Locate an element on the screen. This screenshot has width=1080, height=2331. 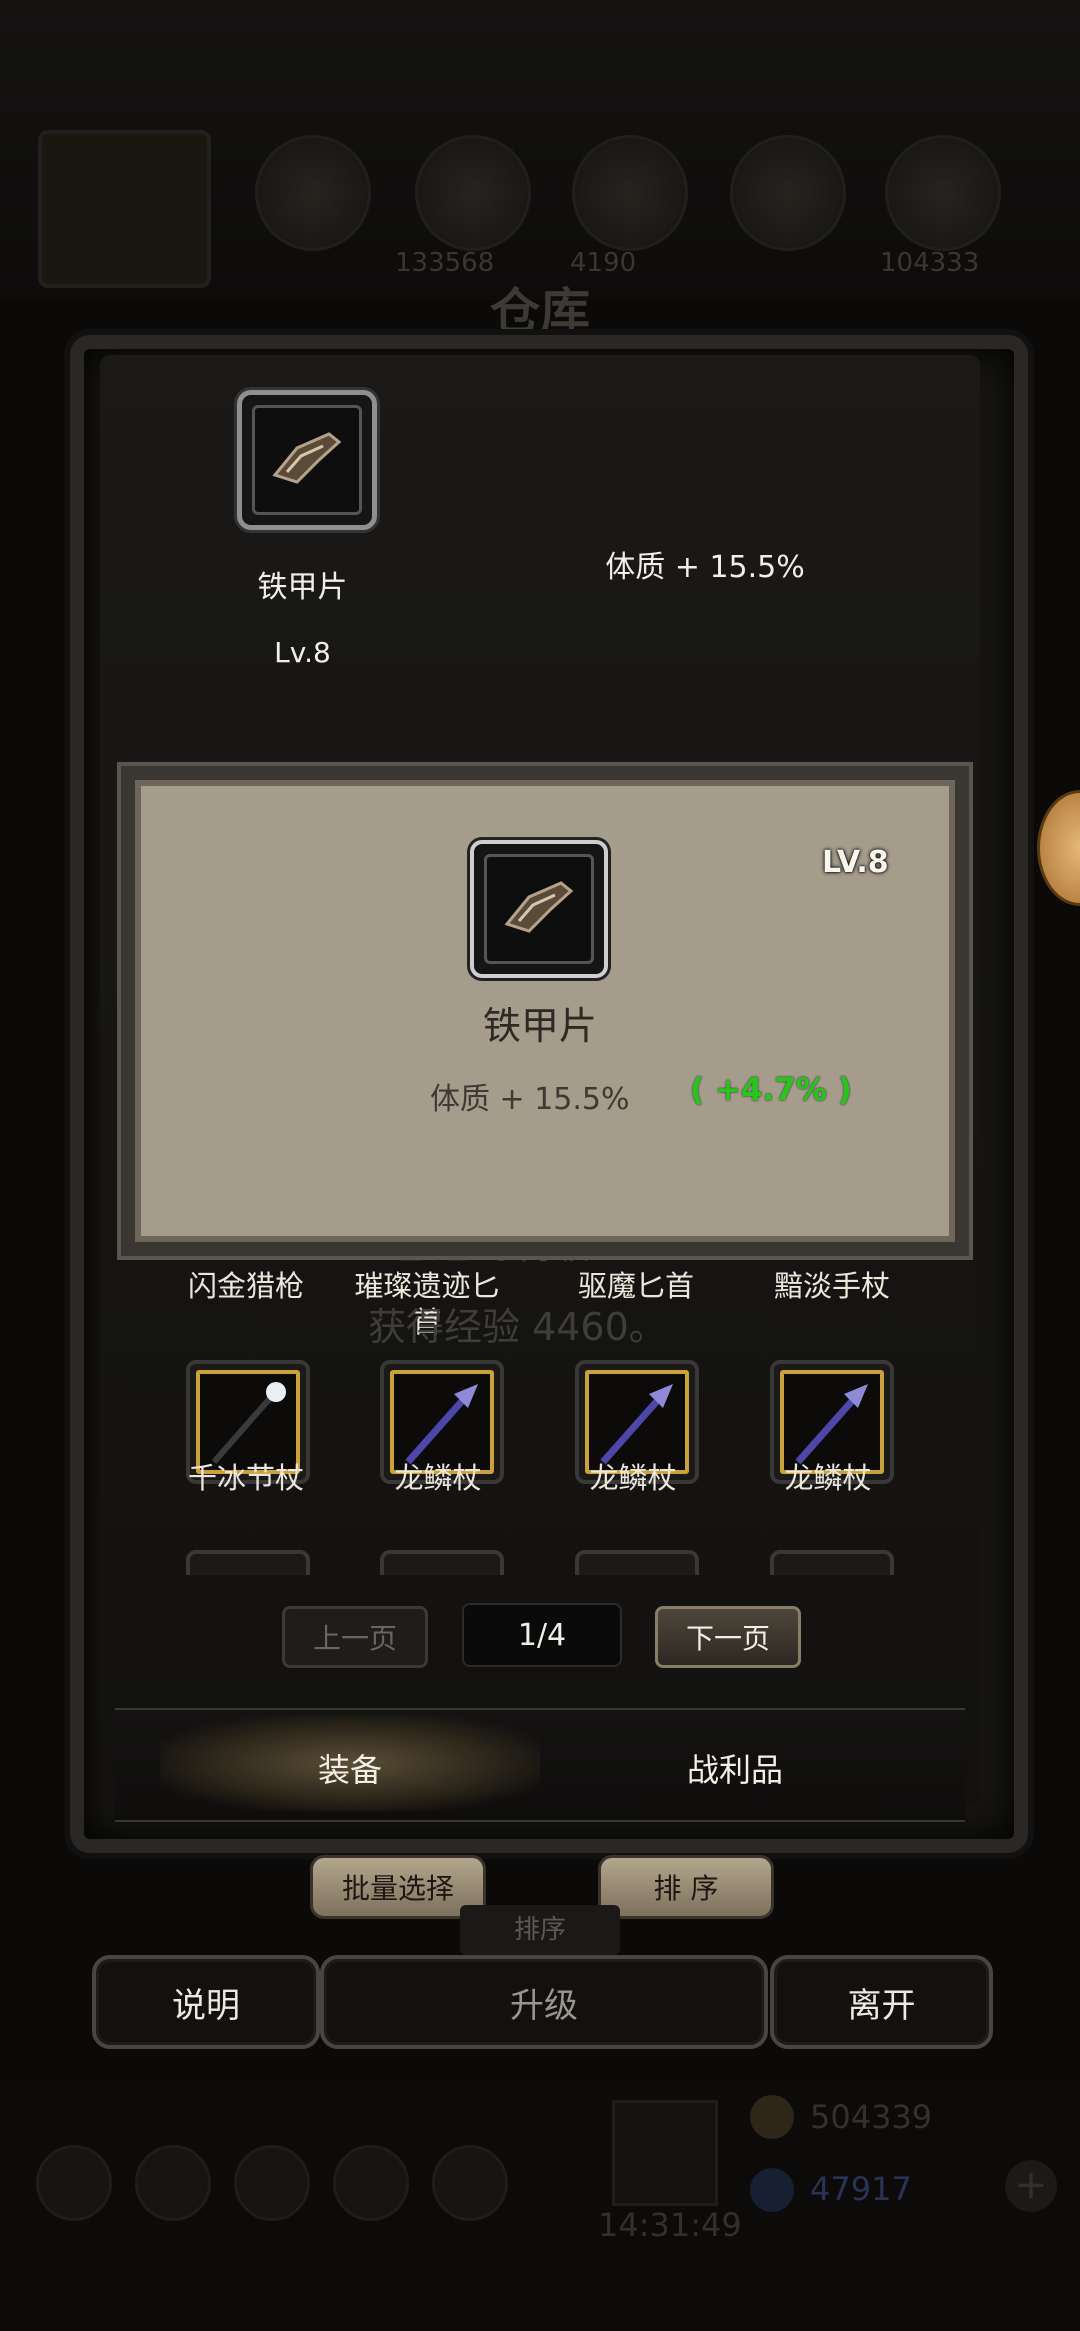
bg-gem-icon is located at coordinates (772, 2190).